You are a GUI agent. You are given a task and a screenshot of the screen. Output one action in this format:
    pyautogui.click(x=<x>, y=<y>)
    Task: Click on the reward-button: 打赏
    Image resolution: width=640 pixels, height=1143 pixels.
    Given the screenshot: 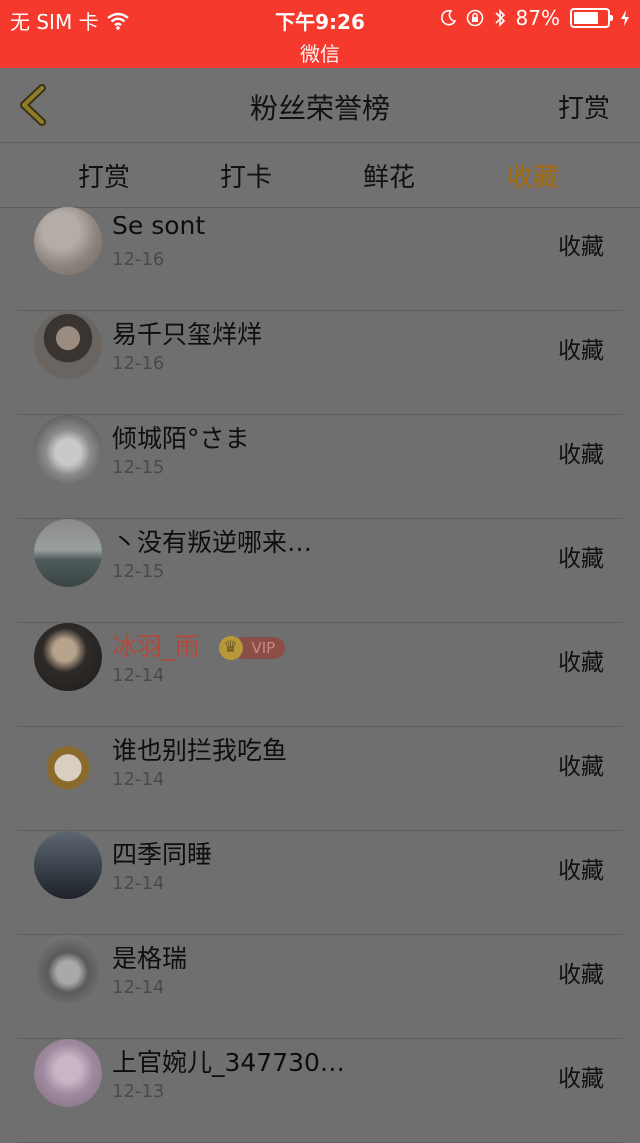 What is the action you would take?
    pyautogui.click(x=584, y=106)
    